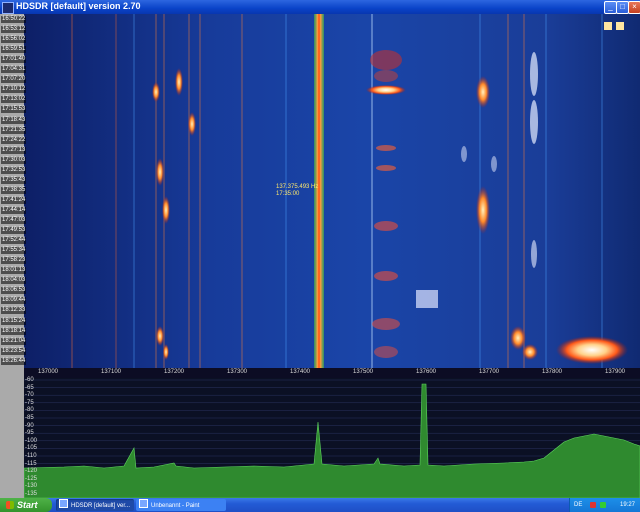 The width and height of the screenshot is (640, 512). Describe the element at coordinates (31, 478) in the screenshot. I see `db-tick-label: -125` at that location.